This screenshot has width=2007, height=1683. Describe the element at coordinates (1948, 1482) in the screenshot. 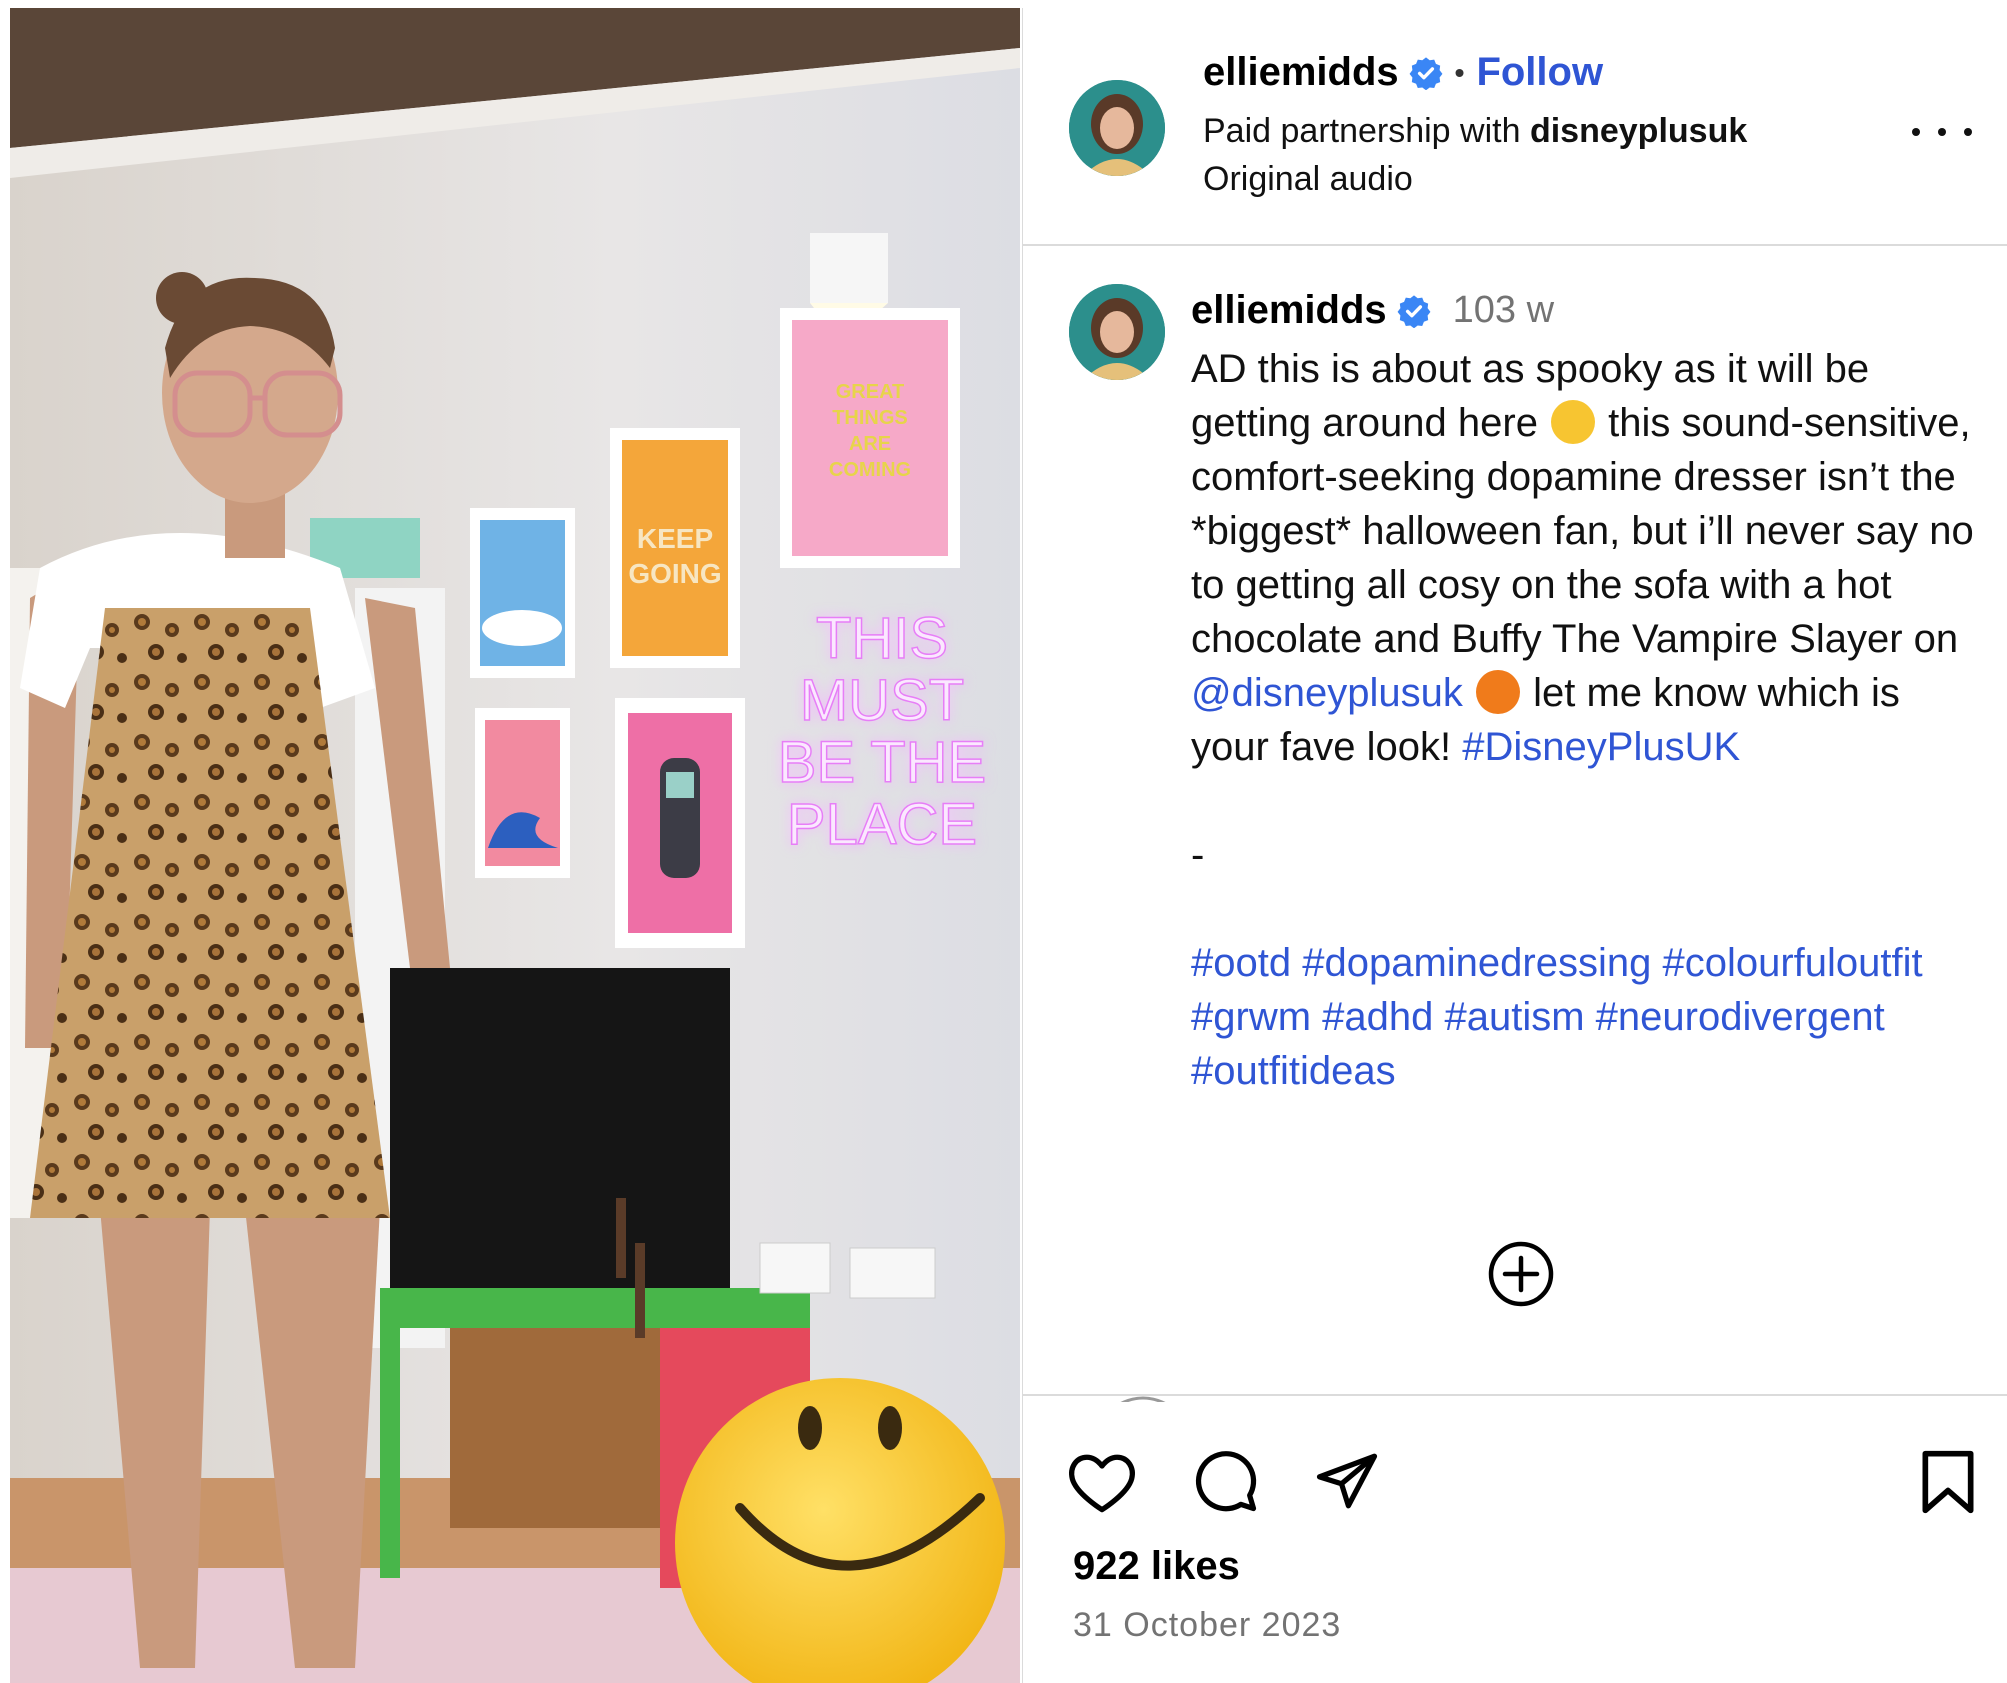

I see `bookmark-icon` at that location.